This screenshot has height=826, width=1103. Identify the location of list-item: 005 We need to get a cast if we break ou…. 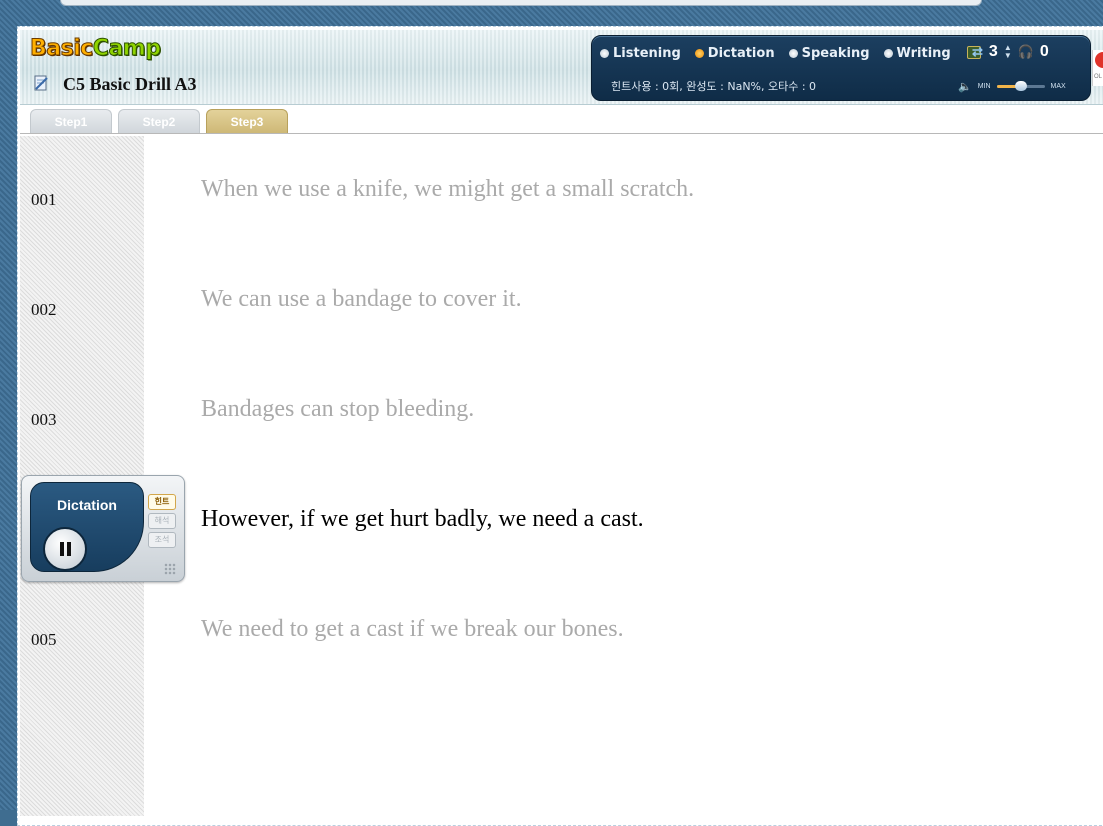
(551, 631).